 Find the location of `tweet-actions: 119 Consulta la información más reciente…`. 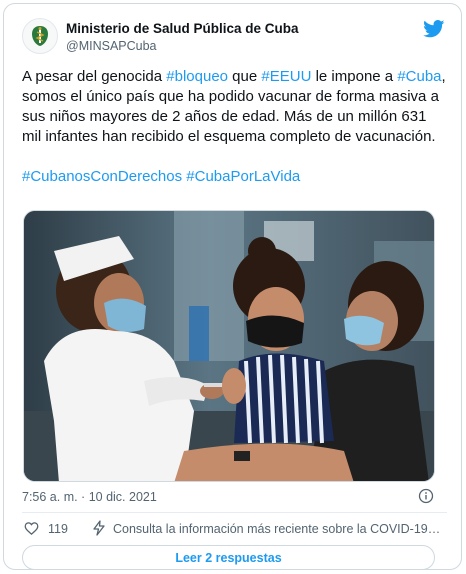

tweet-actions: 119 Consulta la información más reciente… is located at coordinates (232, 529).